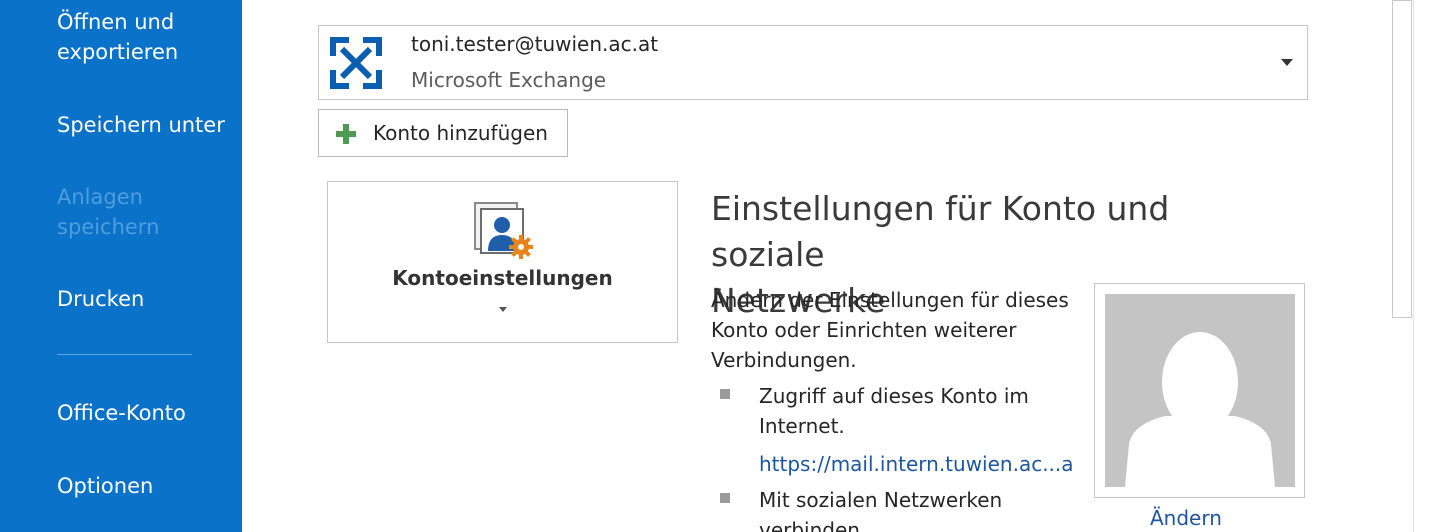 Image resolution: width=1440 pixels, height=532 pixels. What do you see at coordinates (813, 525) in the screenshot?
I see `bullet-line: verbinden.` at bounding box center [813, 525].